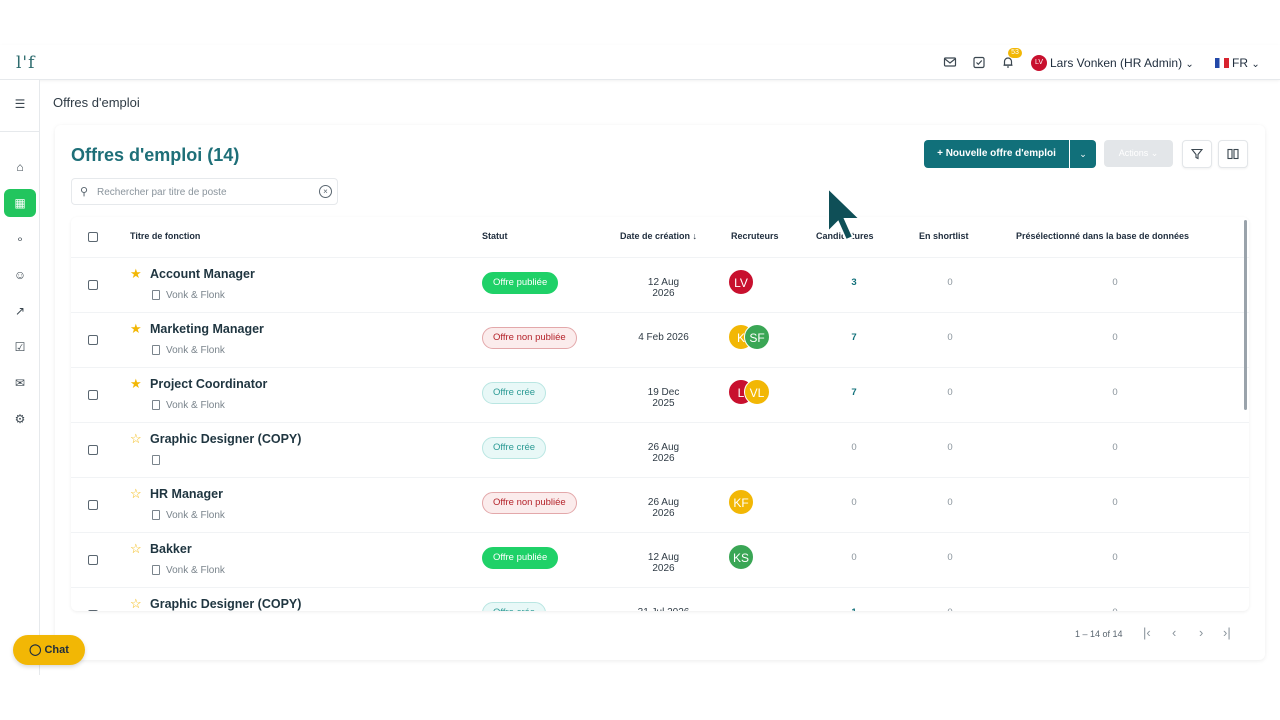 The width and height of the screenshot is (1280, 720). Describe the element at coordinates (1116, 63) in the screenshot. I see `user-name: Lars Vonken (HR Admin)` at that location.